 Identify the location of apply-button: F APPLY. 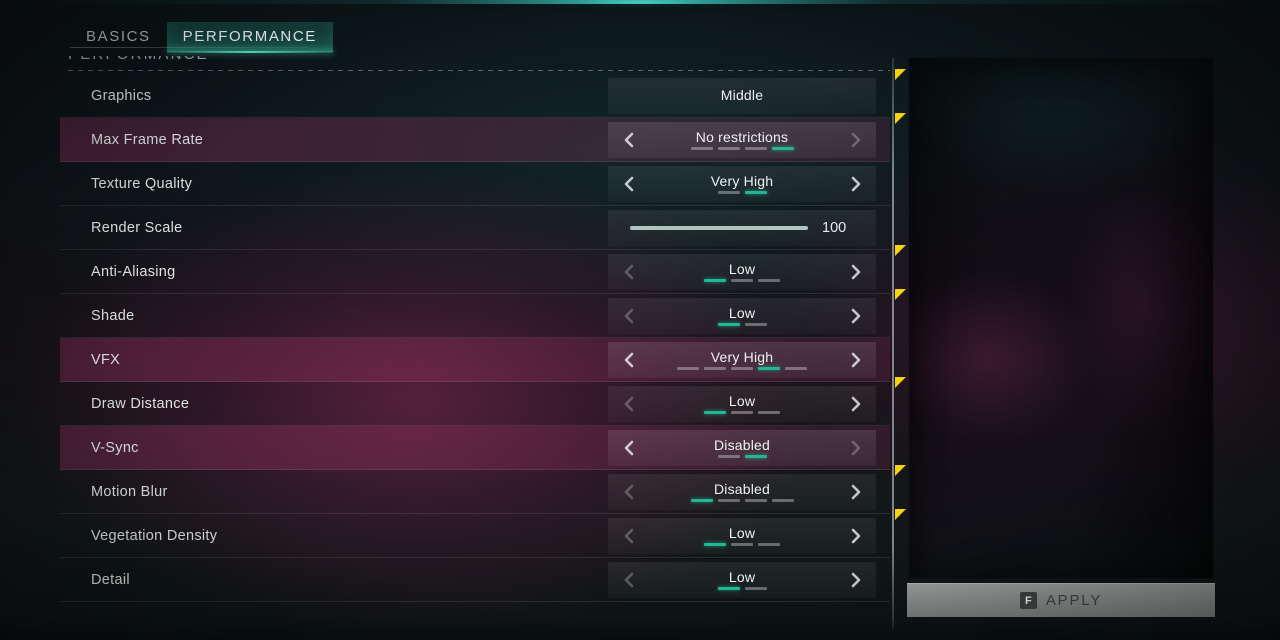
(1061, 600).